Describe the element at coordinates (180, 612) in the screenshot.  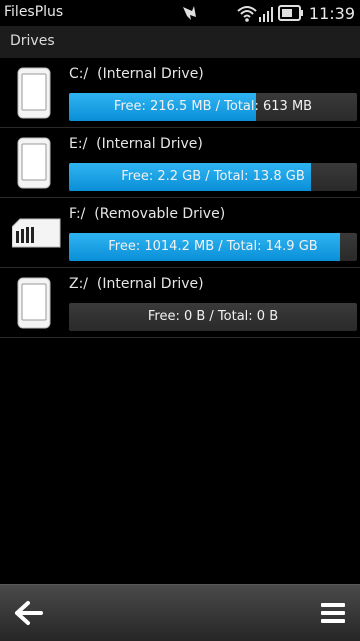
I see `bottom-toolbar` at that location.